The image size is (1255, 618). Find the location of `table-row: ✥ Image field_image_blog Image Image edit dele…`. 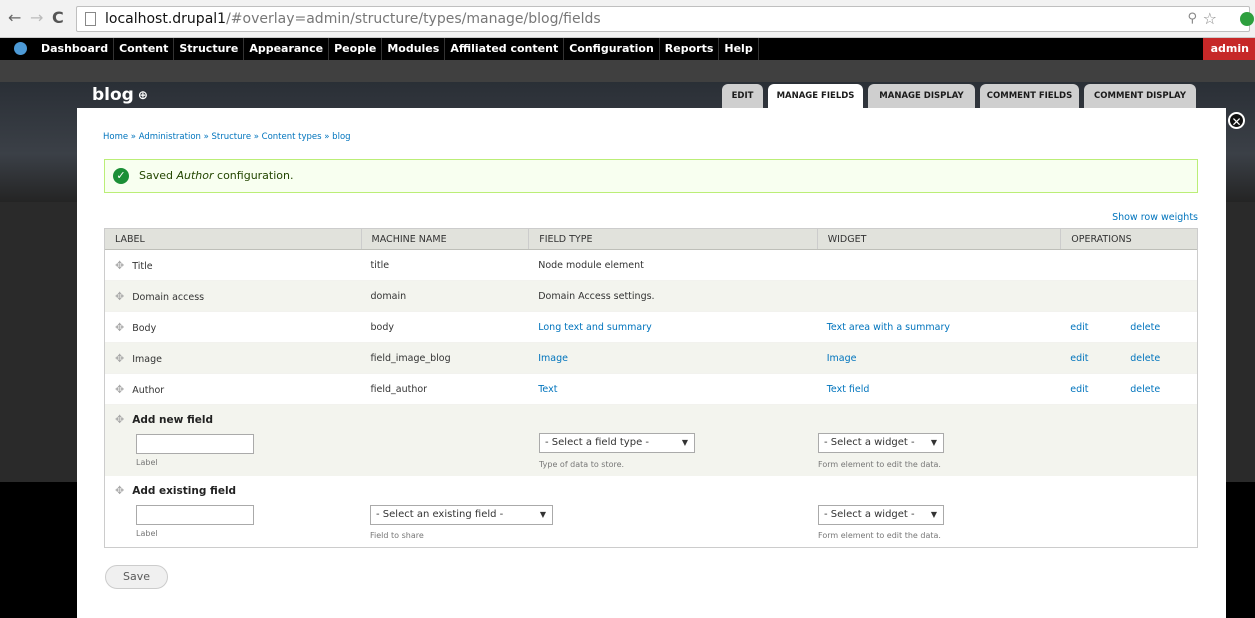

table-row: ✥ Image field_image_blog Image Image edit dele… is located at coordinates (651, 358).